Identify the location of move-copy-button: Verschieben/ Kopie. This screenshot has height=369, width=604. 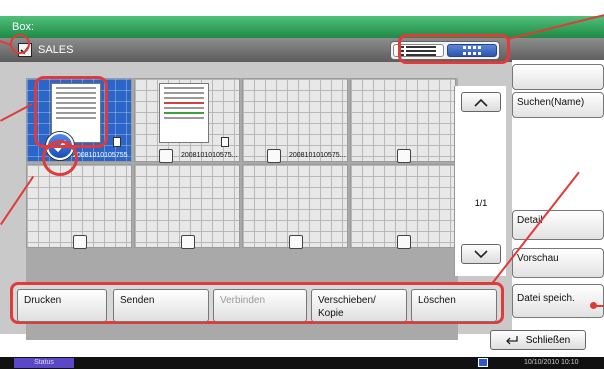
(359, 305).